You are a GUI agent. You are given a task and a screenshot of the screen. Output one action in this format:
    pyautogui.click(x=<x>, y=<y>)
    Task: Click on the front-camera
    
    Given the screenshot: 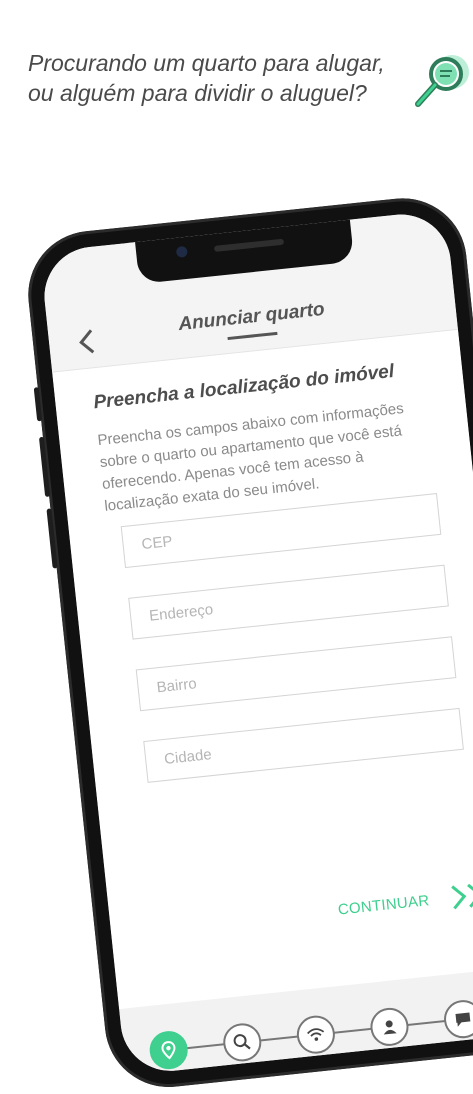 What is the action you would take?
    pyautogui.click(x=181, y=251)
    